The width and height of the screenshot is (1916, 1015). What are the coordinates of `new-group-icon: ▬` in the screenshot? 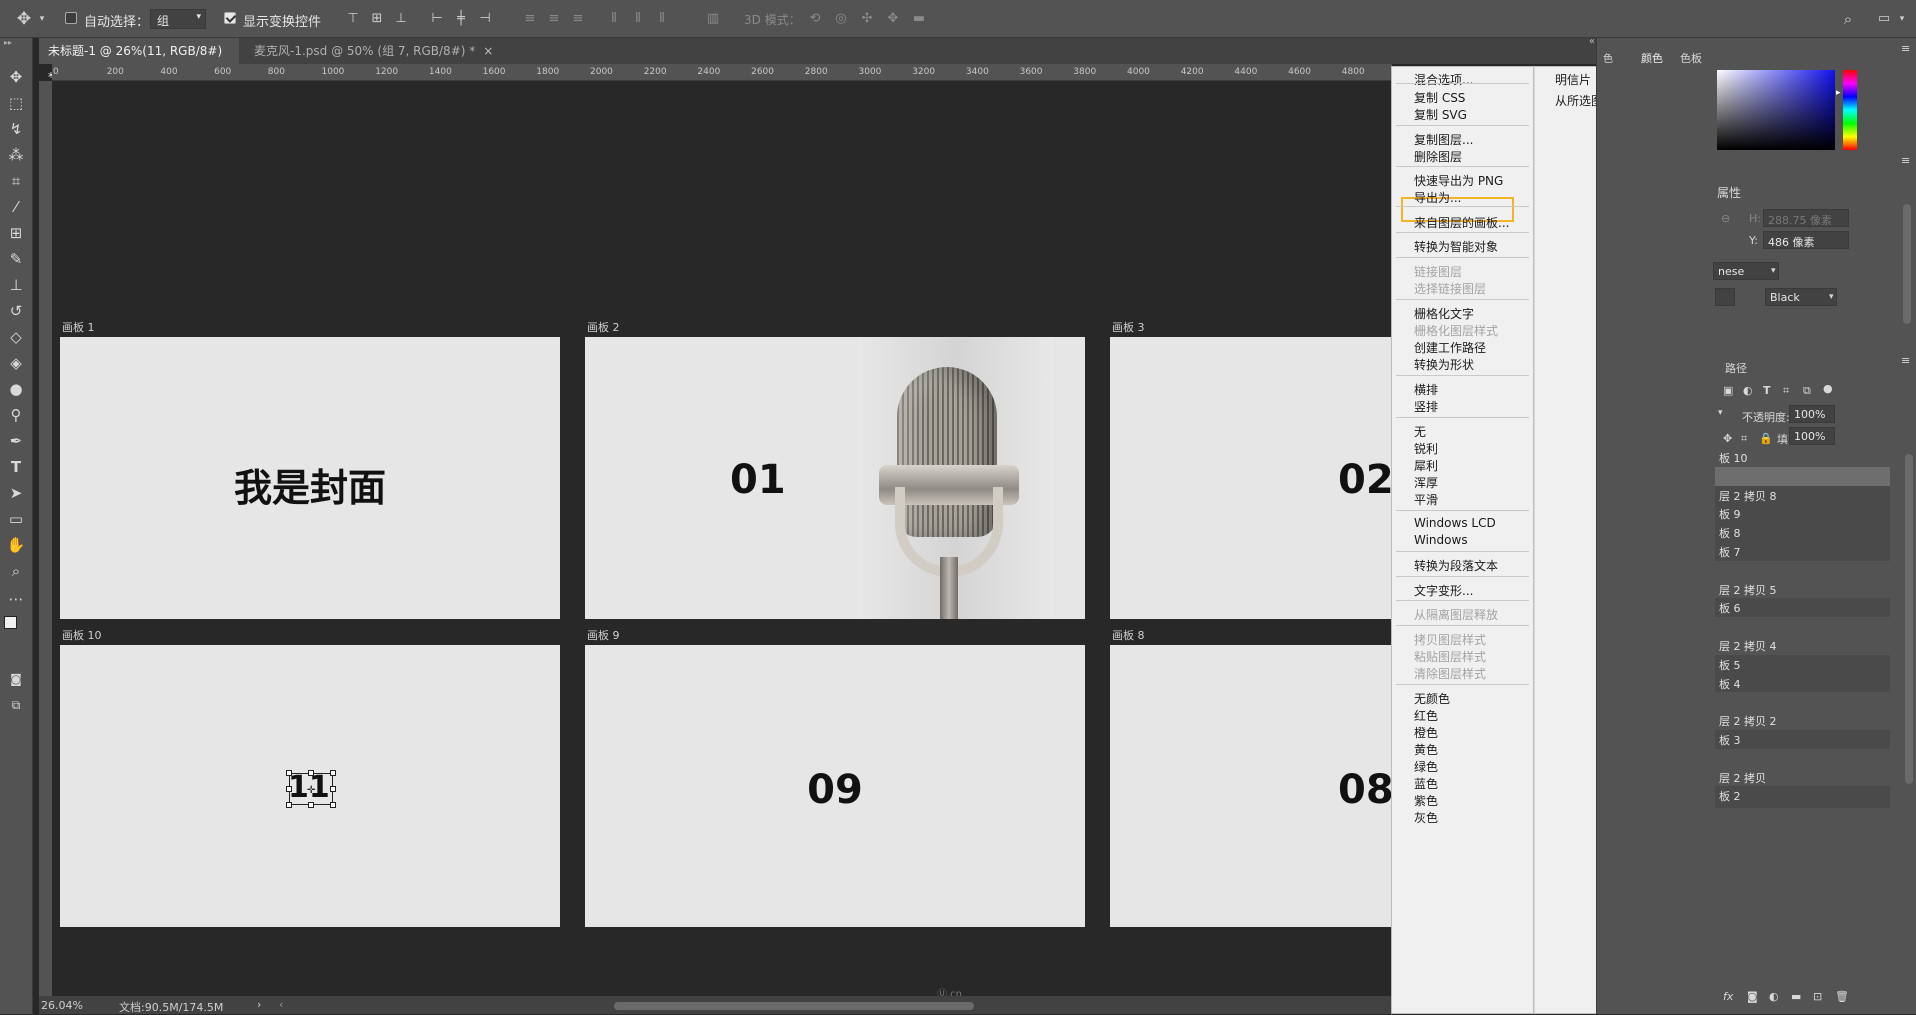 It's located at (1796, 996).